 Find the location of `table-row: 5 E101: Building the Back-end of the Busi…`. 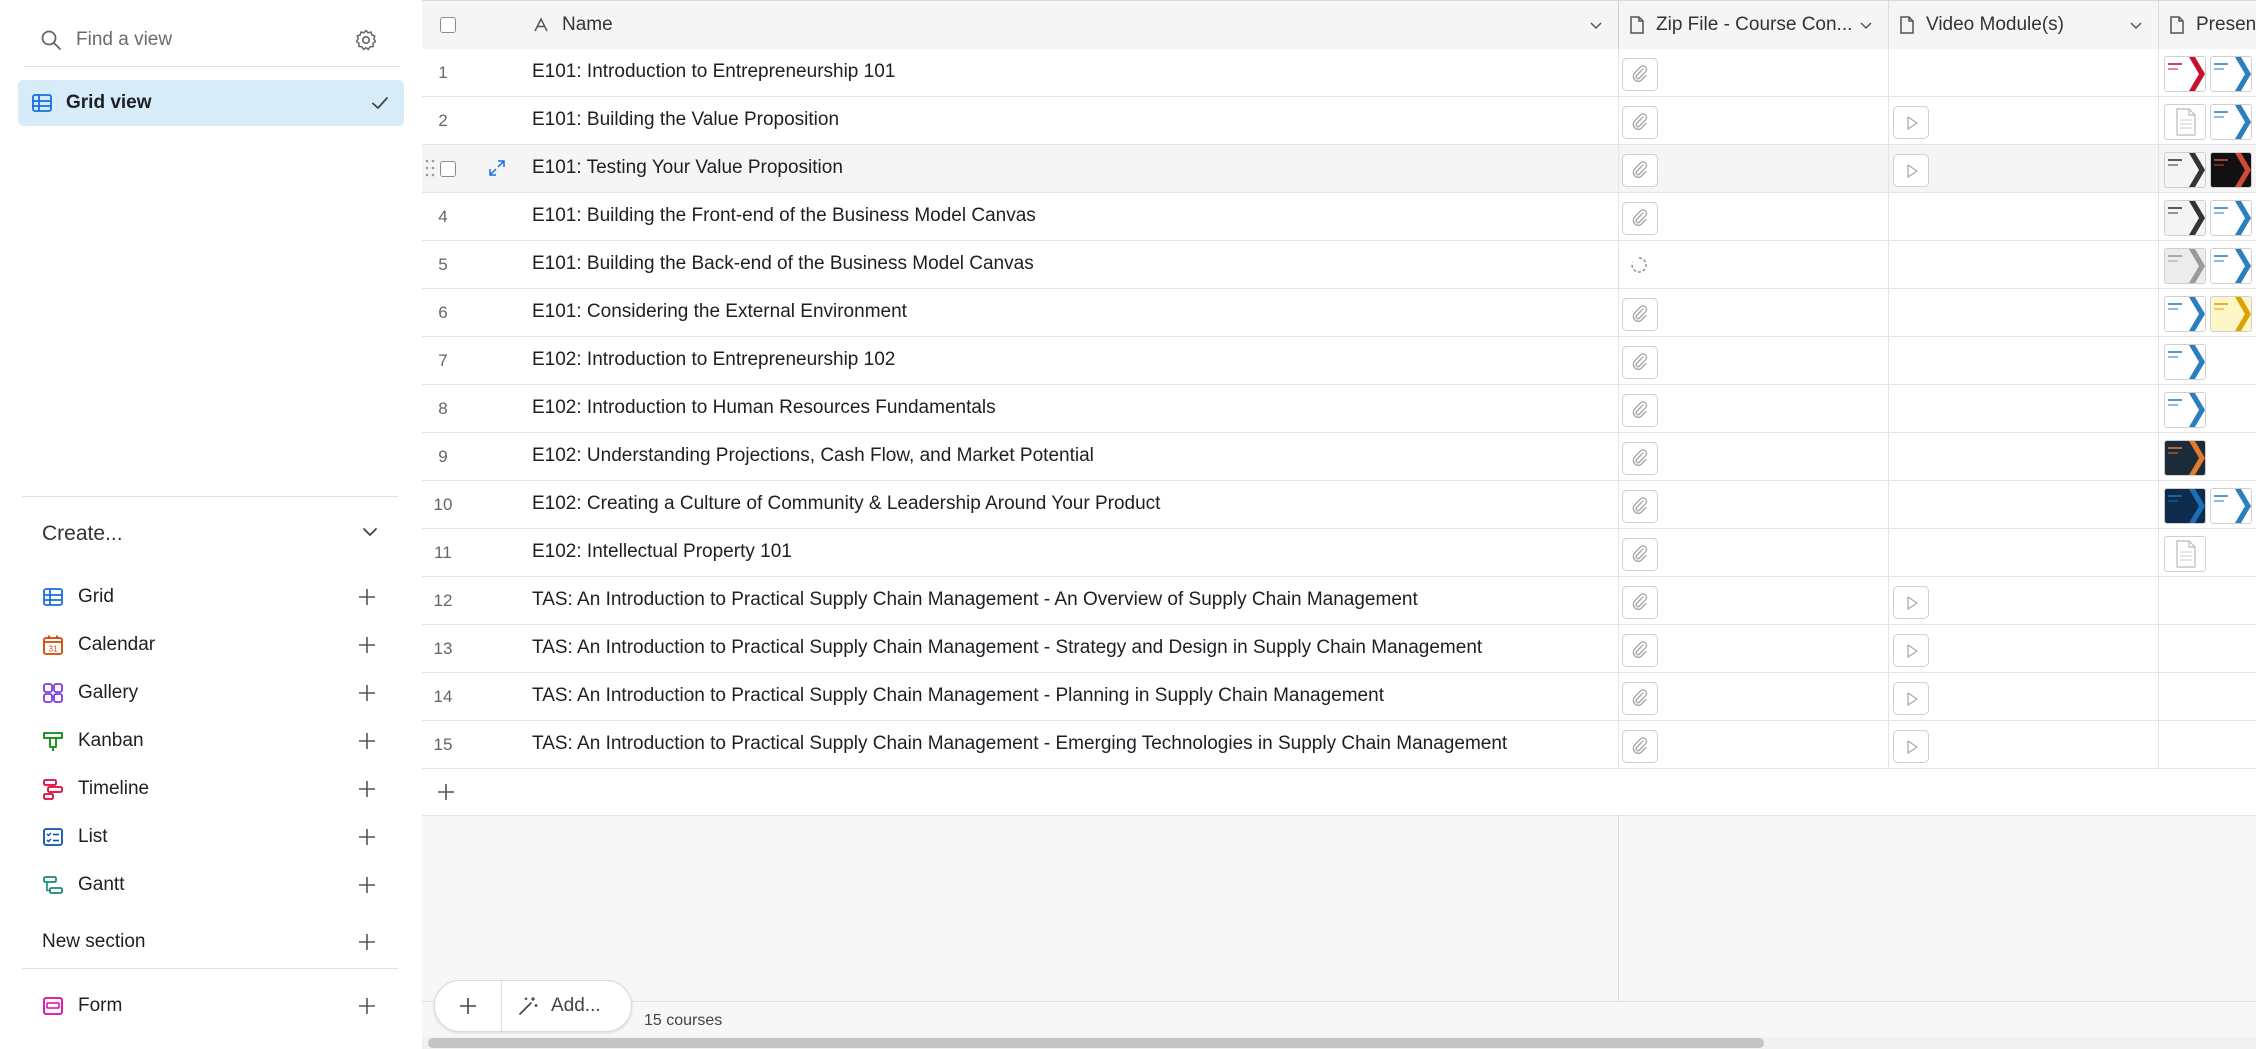

table-row: 5 E101: Building the Back-end of the Busi… is located at coordinates (1339, 265).